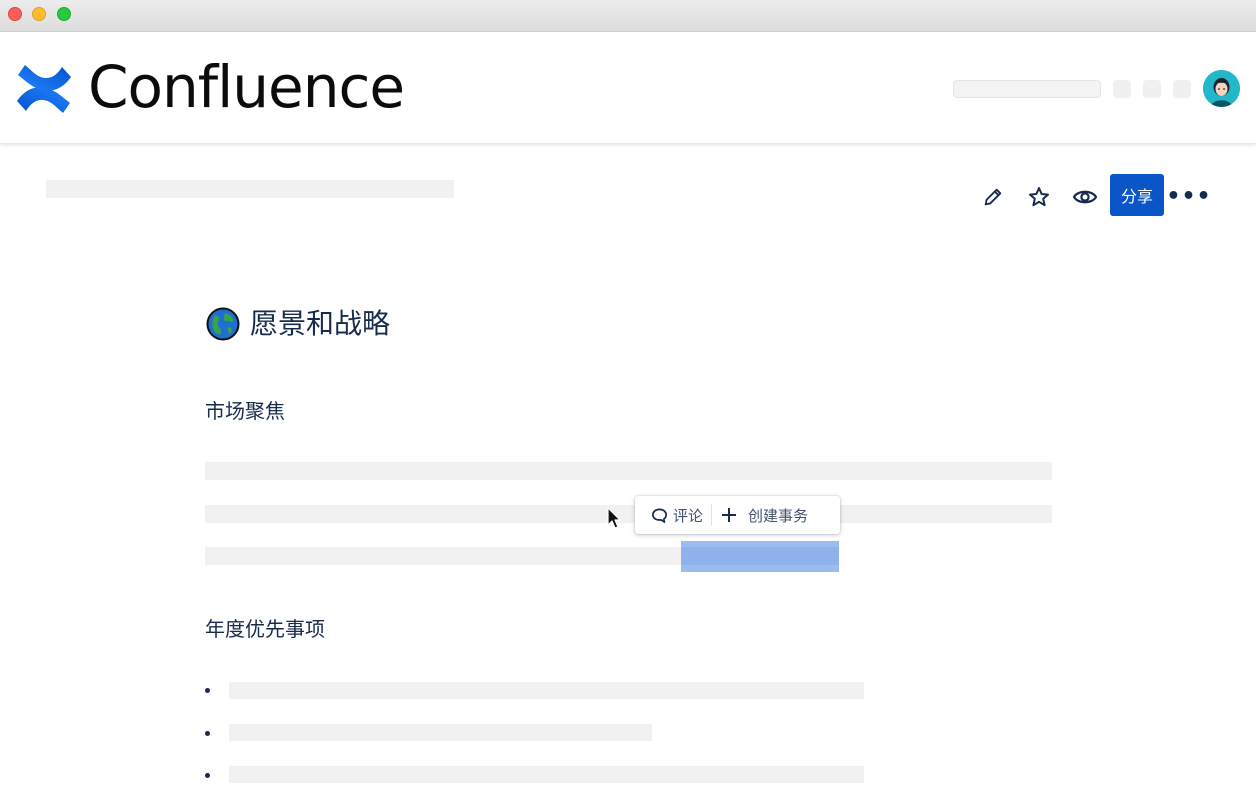  I want to click on comment-label: 评论, so click(688, 515).